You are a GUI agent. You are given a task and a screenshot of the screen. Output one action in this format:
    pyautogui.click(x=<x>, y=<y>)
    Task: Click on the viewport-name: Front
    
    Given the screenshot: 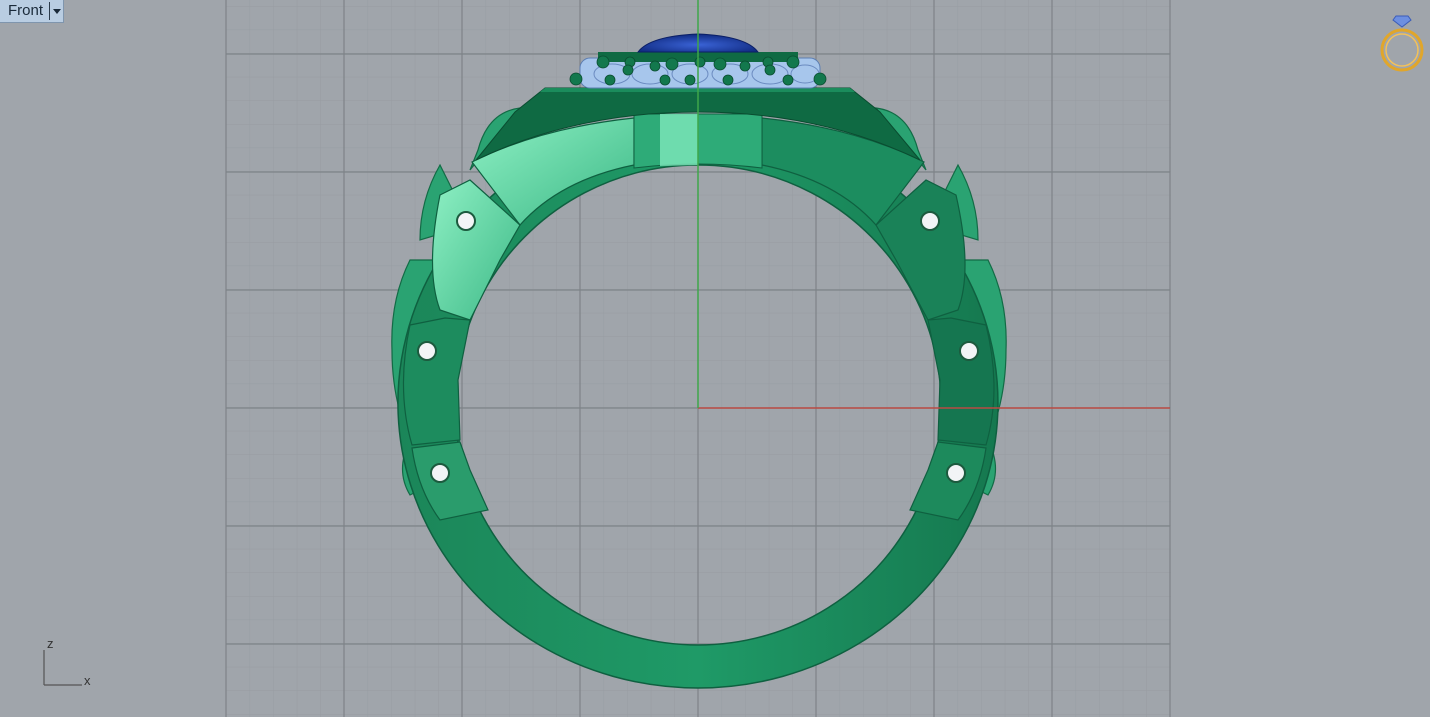 What is the action you would take?
    pyautogui.click(x=24, y=11)
    